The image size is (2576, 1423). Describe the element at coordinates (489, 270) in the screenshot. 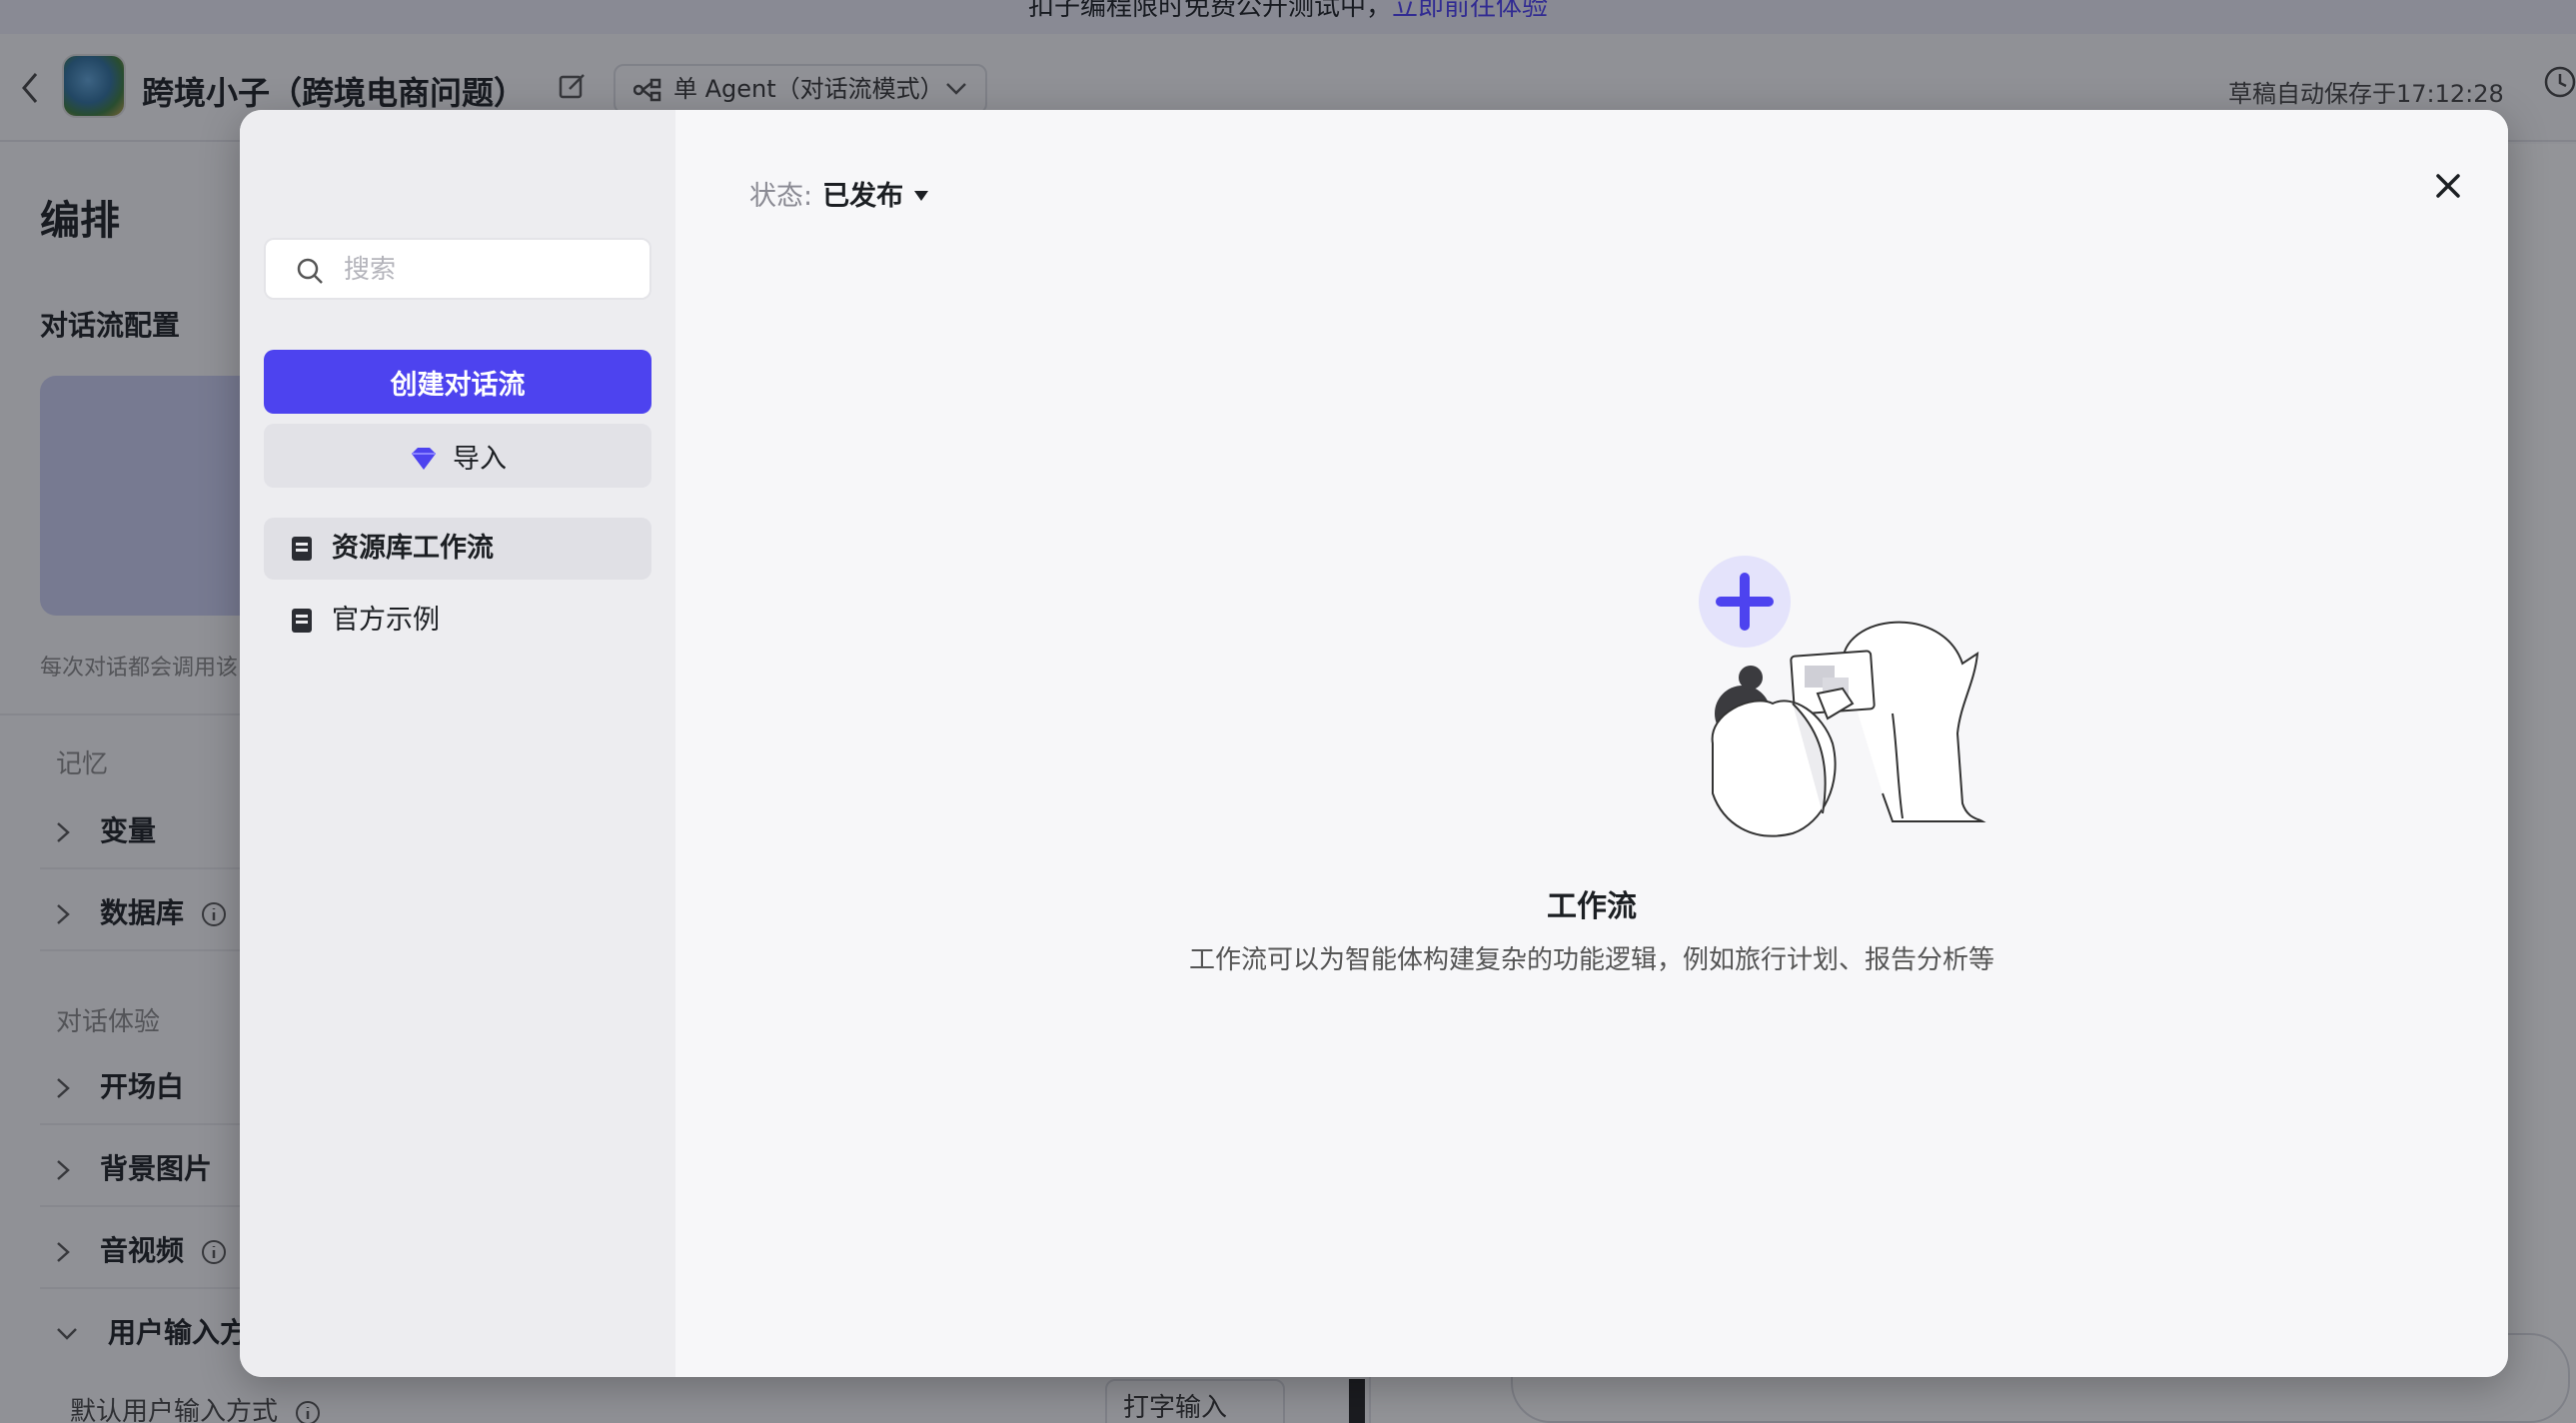

I see `search-input` at that location.